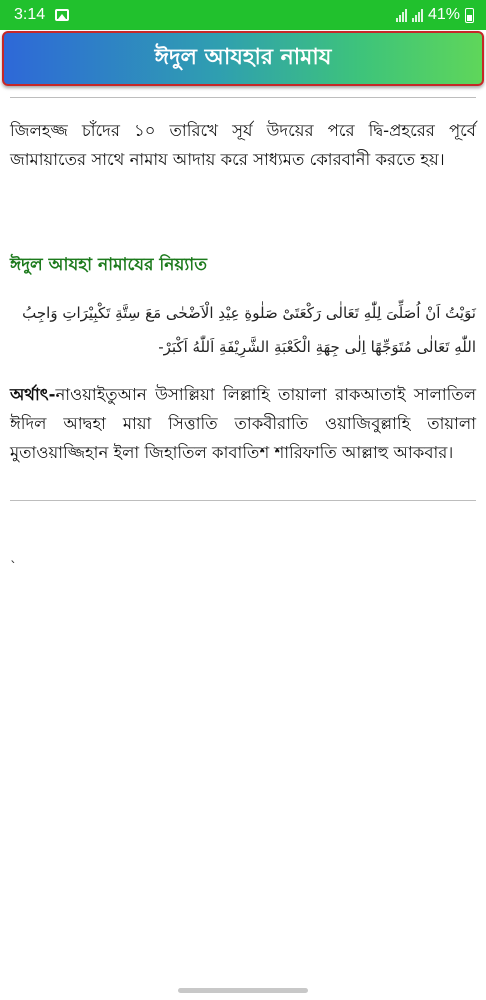  I want to click on status-right: 41%, so click(434, 15).